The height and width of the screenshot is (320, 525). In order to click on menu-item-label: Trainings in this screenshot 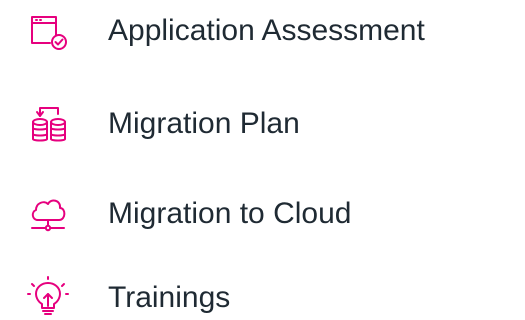, I will do `click(169, 297)`.